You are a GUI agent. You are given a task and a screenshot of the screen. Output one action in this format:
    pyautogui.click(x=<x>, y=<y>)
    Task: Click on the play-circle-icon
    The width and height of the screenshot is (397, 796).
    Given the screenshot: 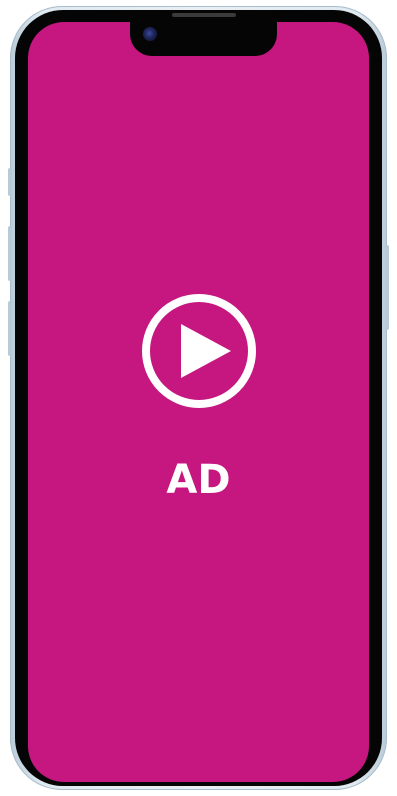 What is the action you would take?
    pyautogui.click(x=199, y=351)
    